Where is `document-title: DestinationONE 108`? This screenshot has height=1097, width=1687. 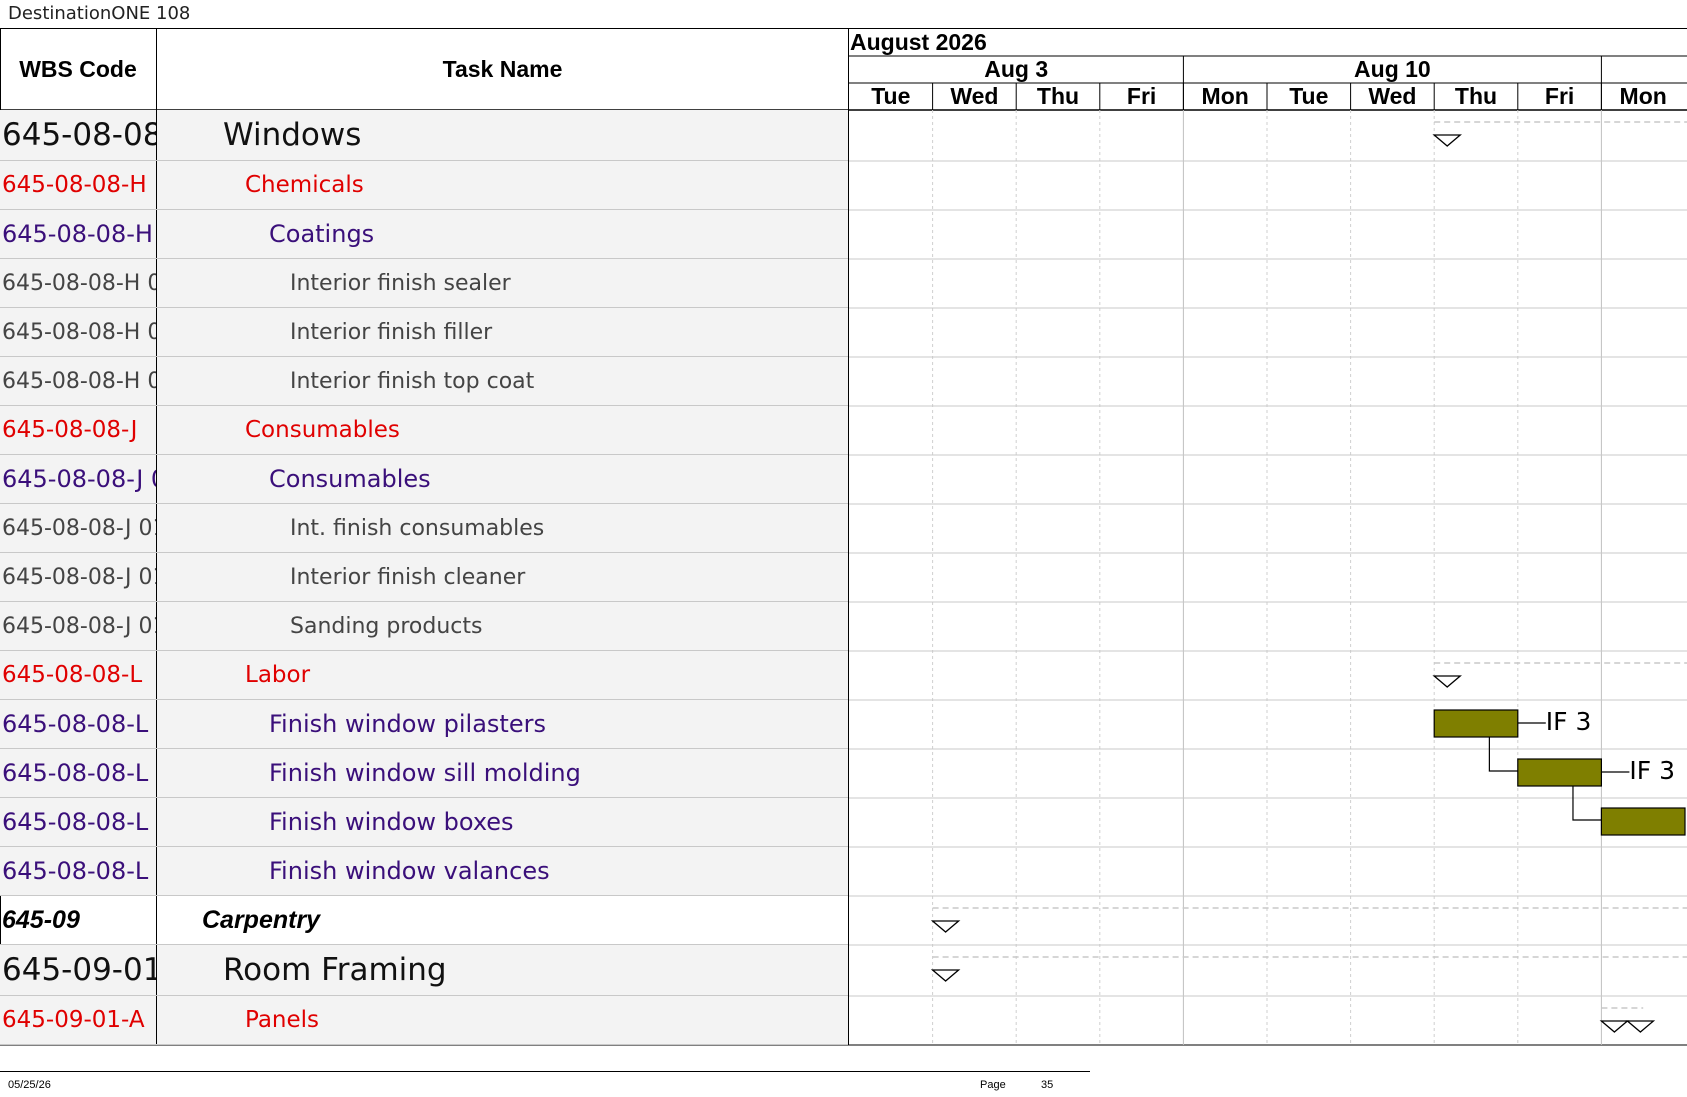
document-title: DestinationONE 108 is located at coordinates (99, 13).